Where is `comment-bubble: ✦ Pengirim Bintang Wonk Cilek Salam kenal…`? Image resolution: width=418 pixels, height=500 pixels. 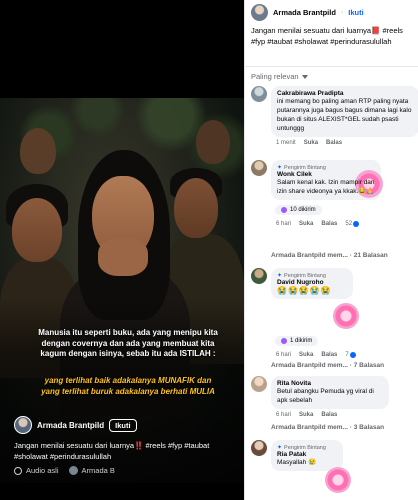 comment-bubble: ✦ Pengirim Bintang Wonk Cilek Salam kenal… is located at coordinates (326, 180).